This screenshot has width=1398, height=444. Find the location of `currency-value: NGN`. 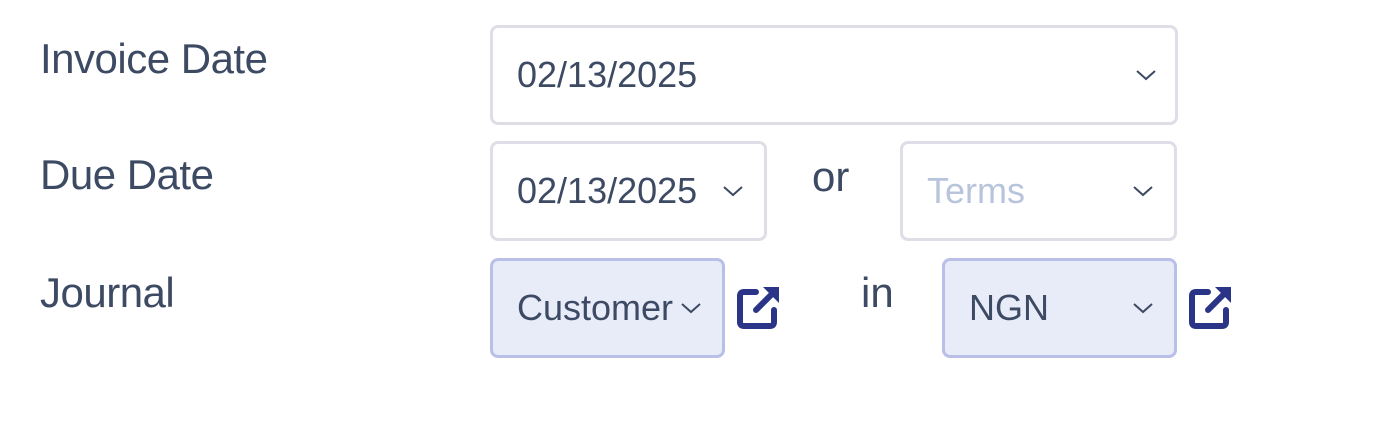

currency-value: NGN is located at coordinates (1009, 307).